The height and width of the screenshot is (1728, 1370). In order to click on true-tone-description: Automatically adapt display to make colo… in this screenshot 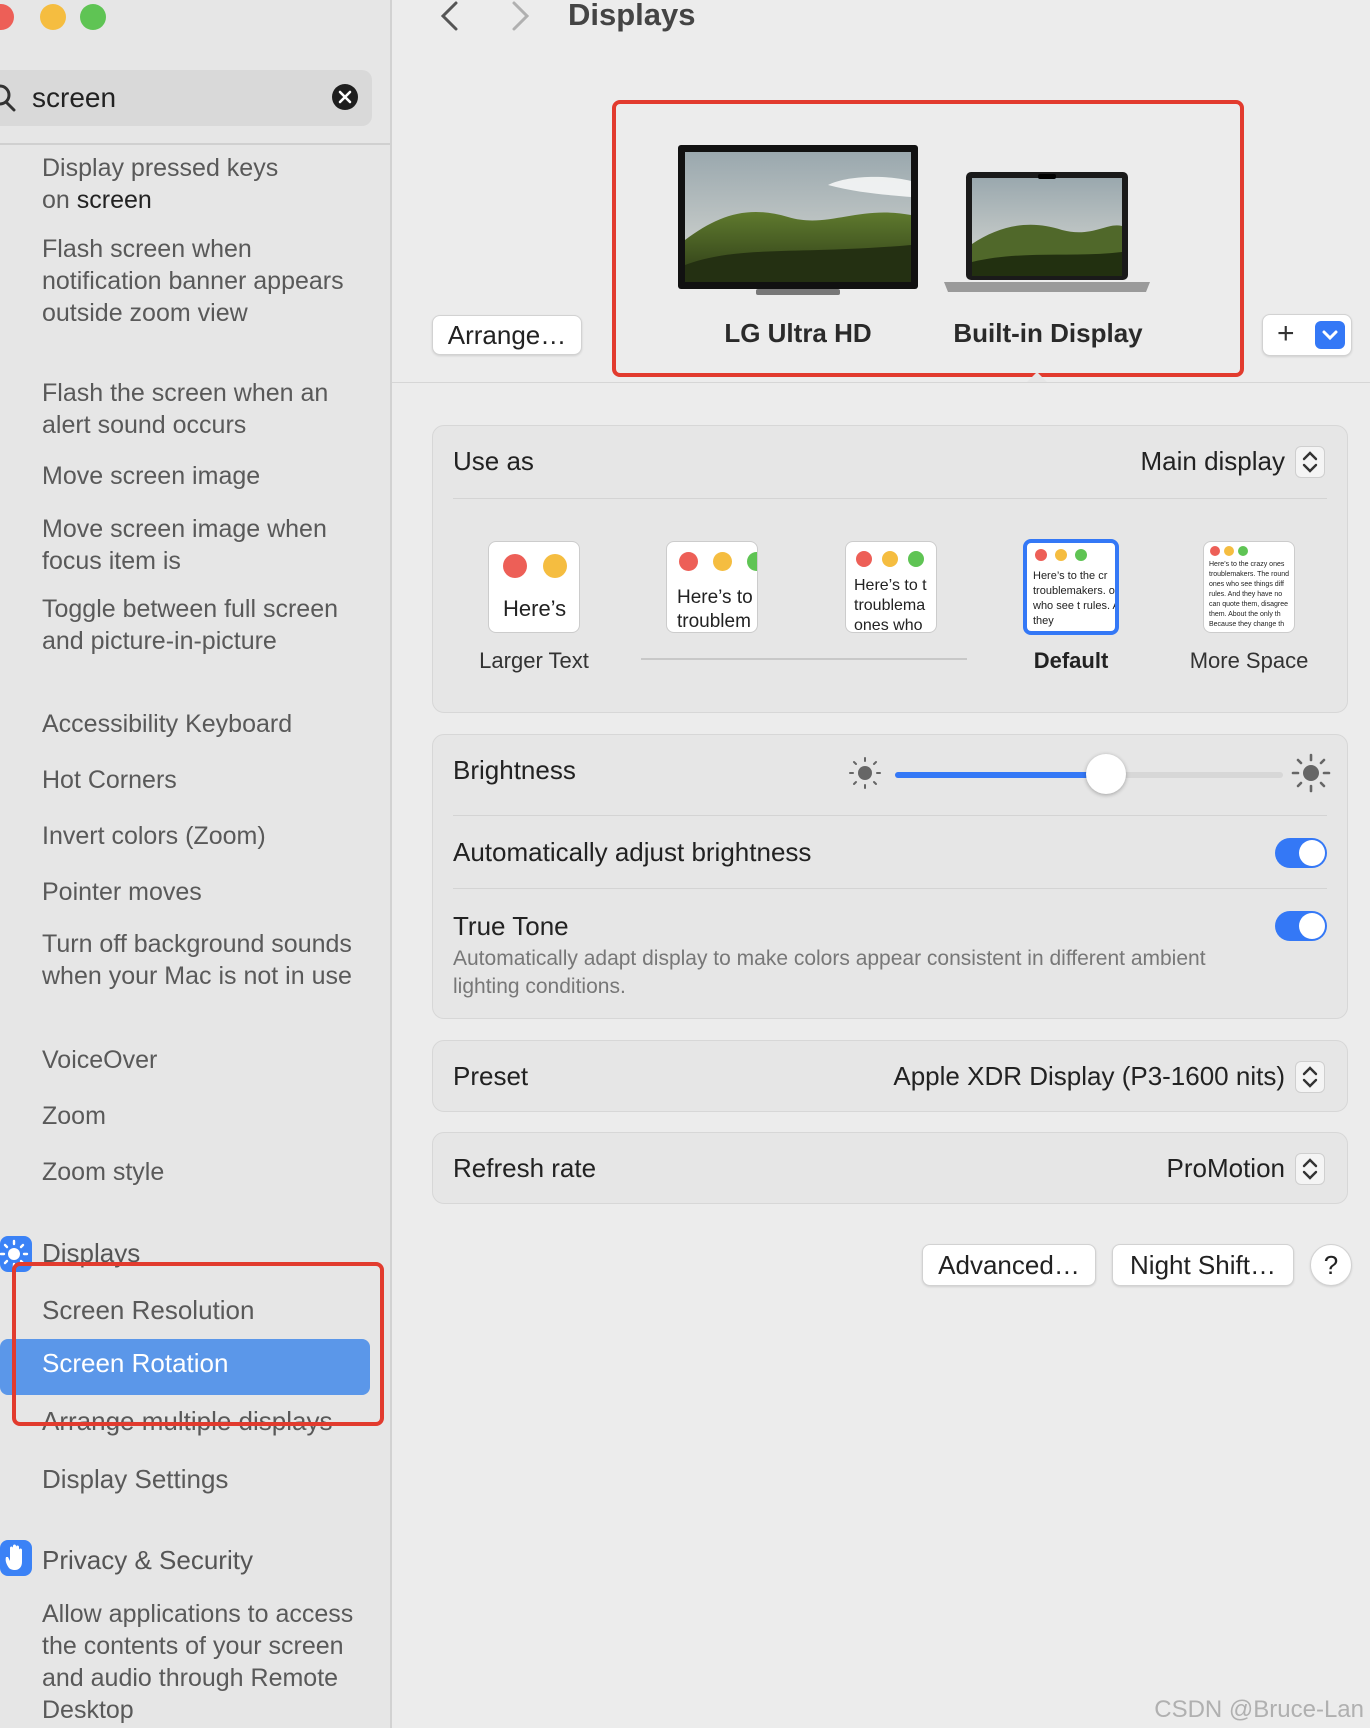, I will do `click(829, 972)`.